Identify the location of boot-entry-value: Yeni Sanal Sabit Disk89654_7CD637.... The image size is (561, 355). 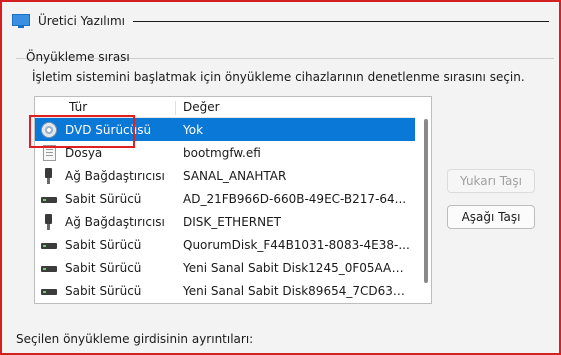
(297, 290).